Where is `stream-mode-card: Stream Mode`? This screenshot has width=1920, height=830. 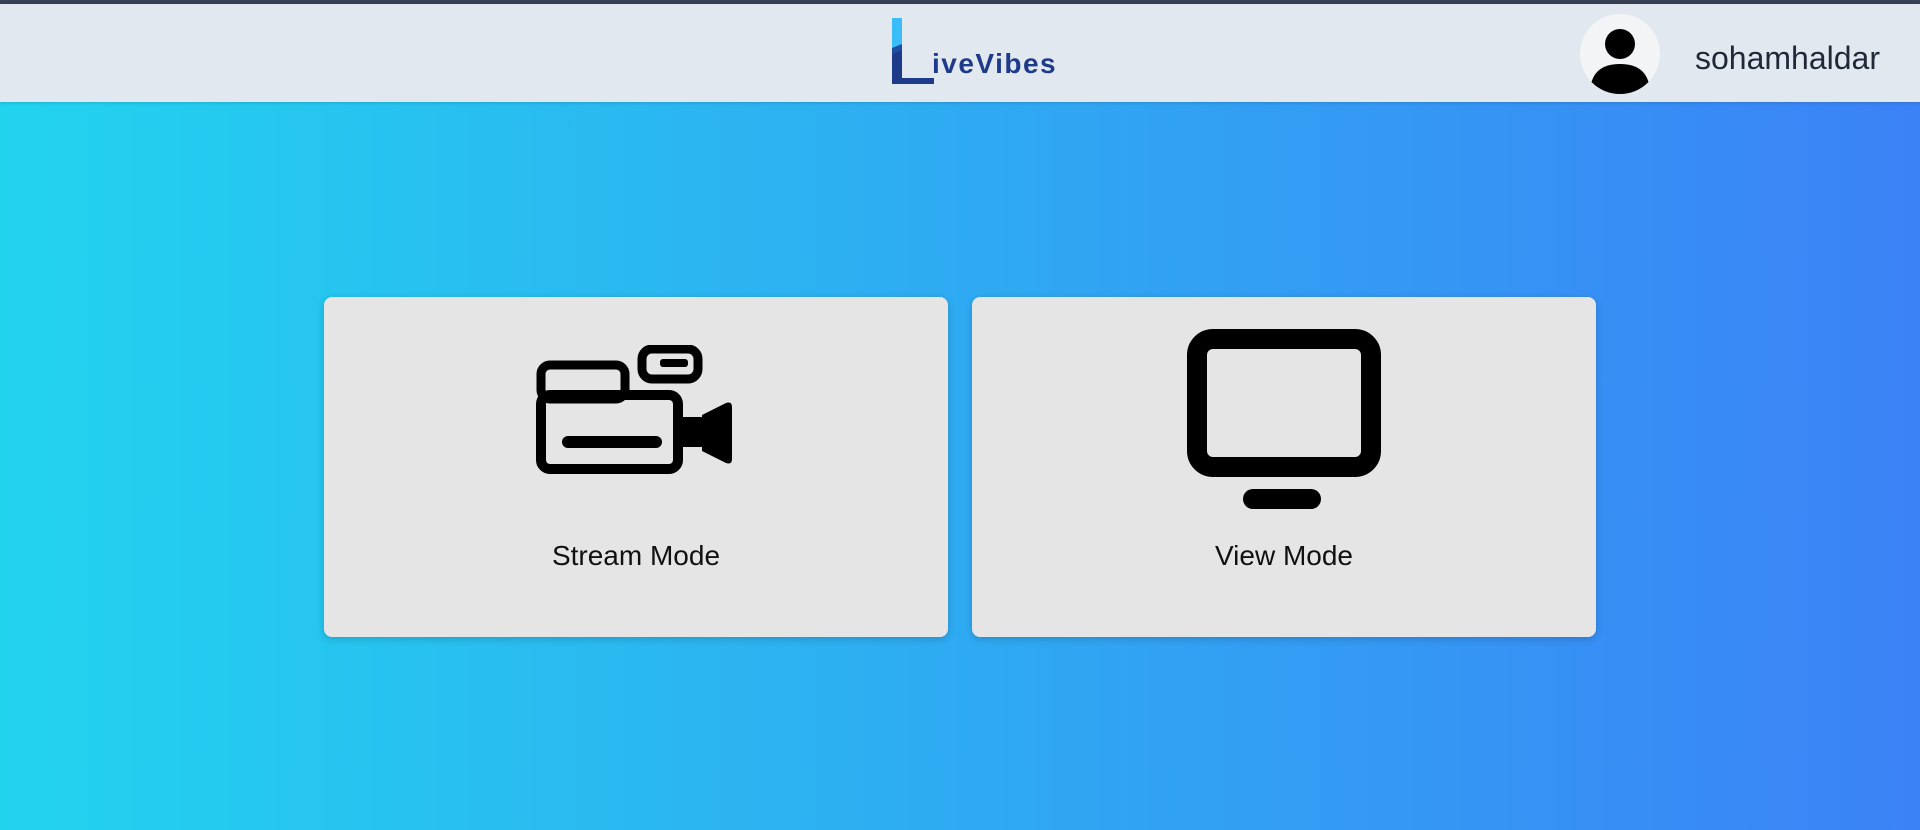 stream-mode-card: Stream Mode is located at coordinates (636, 467).